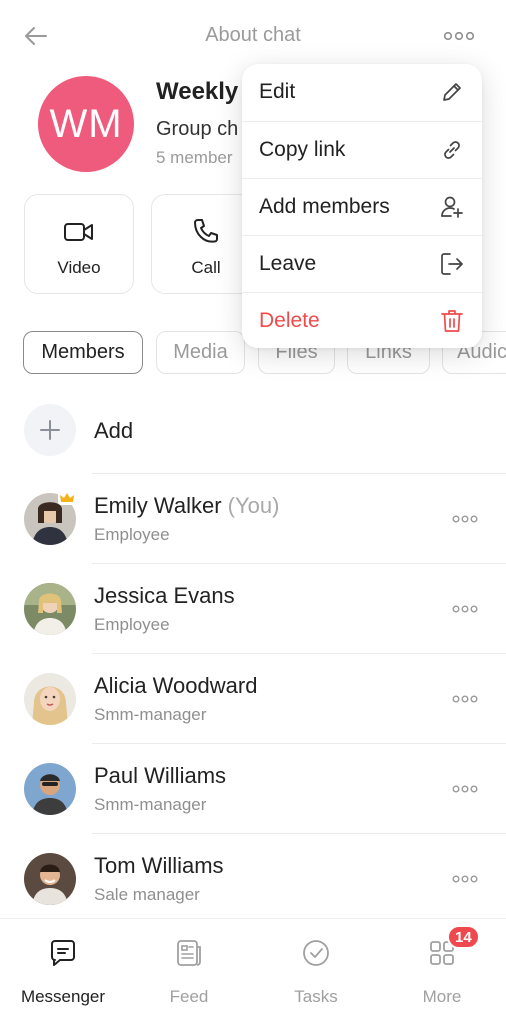 The image size is (506, 1024). I want to click on chat-type: Group ch, so click(197, 129).